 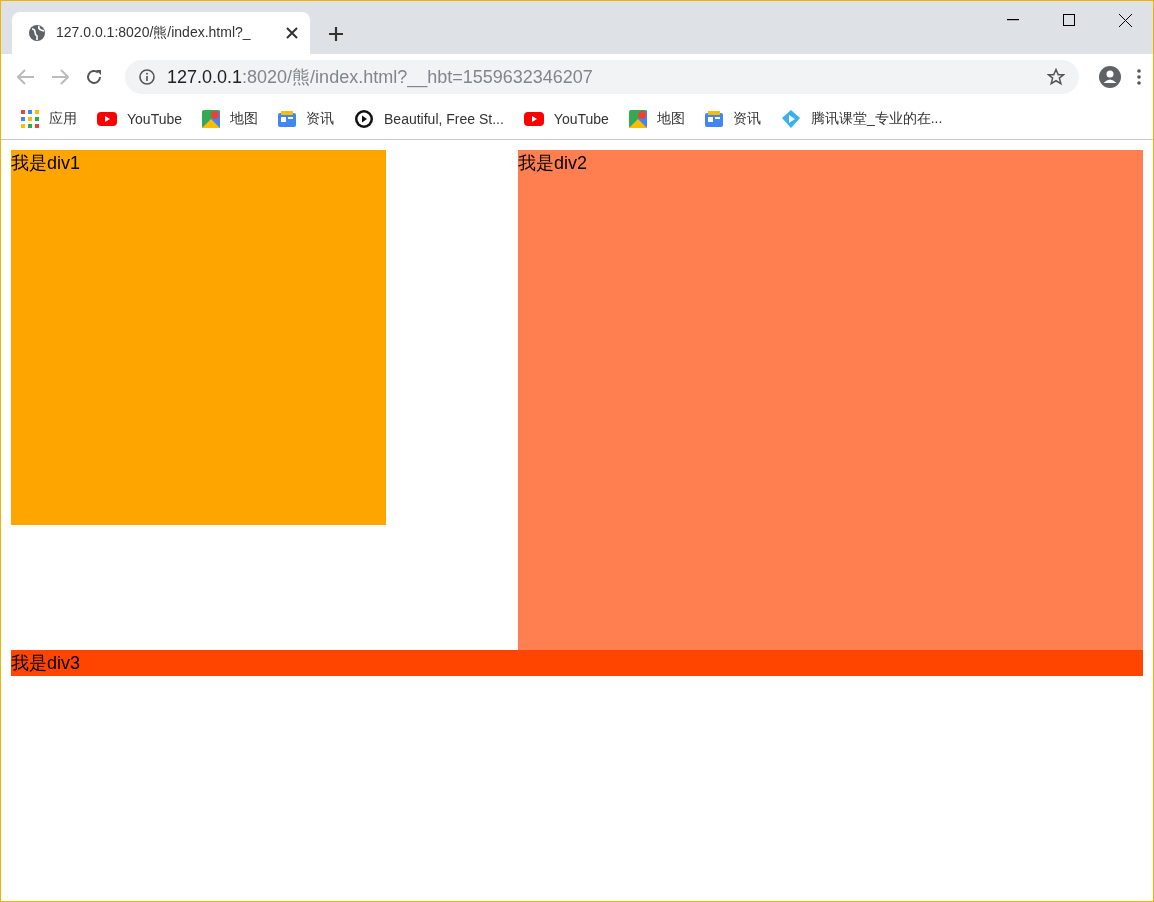 What do you see at coordinates (790, 119) in the screenshot?
I see `play-diamond-icon` at bounding box center [790, 119].